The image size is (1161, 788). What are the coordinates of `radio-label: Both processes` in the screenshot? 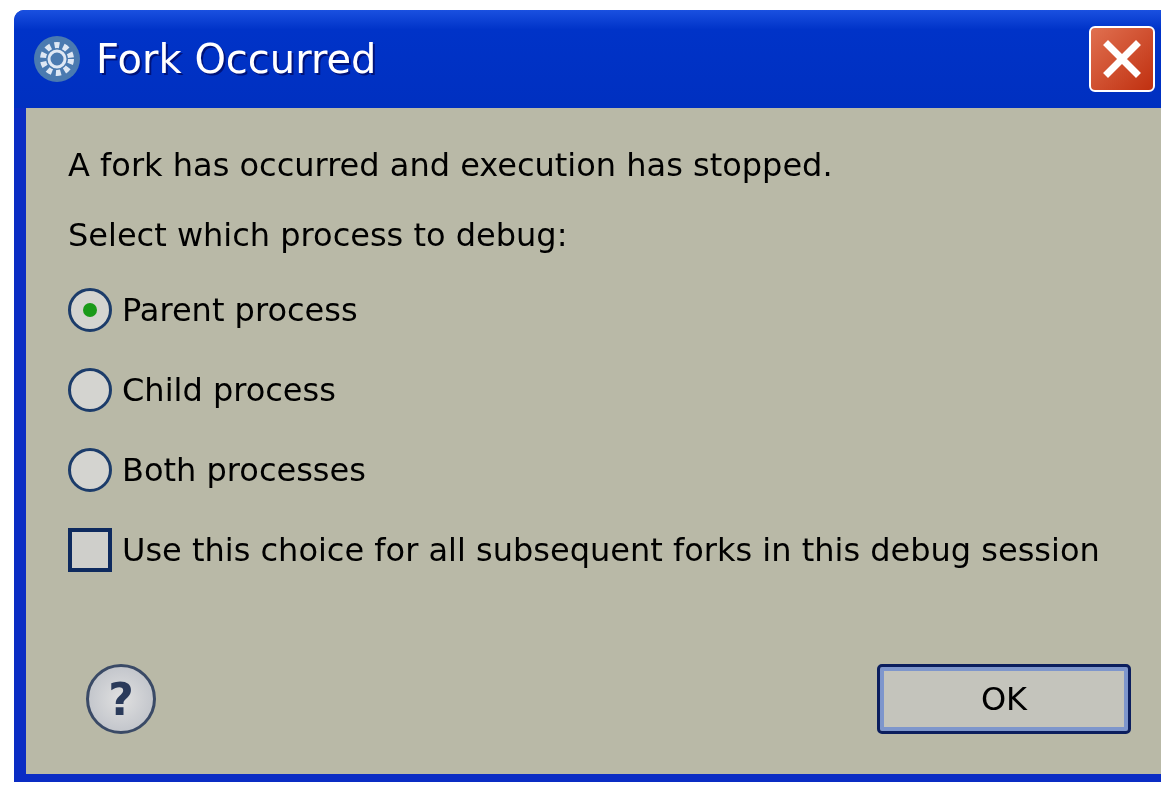 It's located at (244, 470).